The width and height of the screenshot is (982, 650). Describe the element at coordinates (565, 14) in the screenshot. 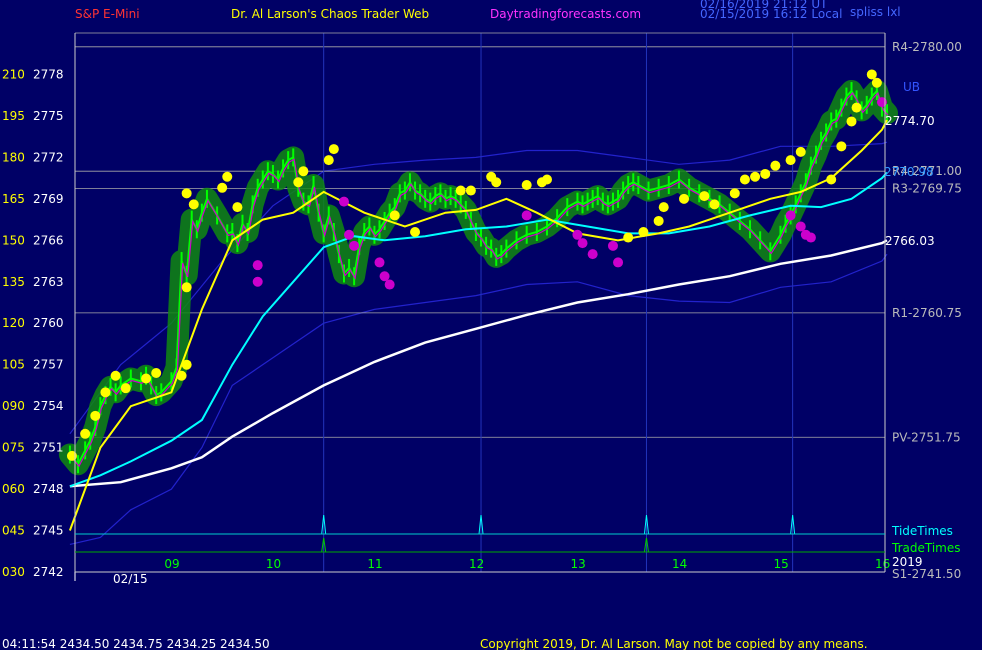

I see `site-url-link: Daytradingforecasts.com` at that location.